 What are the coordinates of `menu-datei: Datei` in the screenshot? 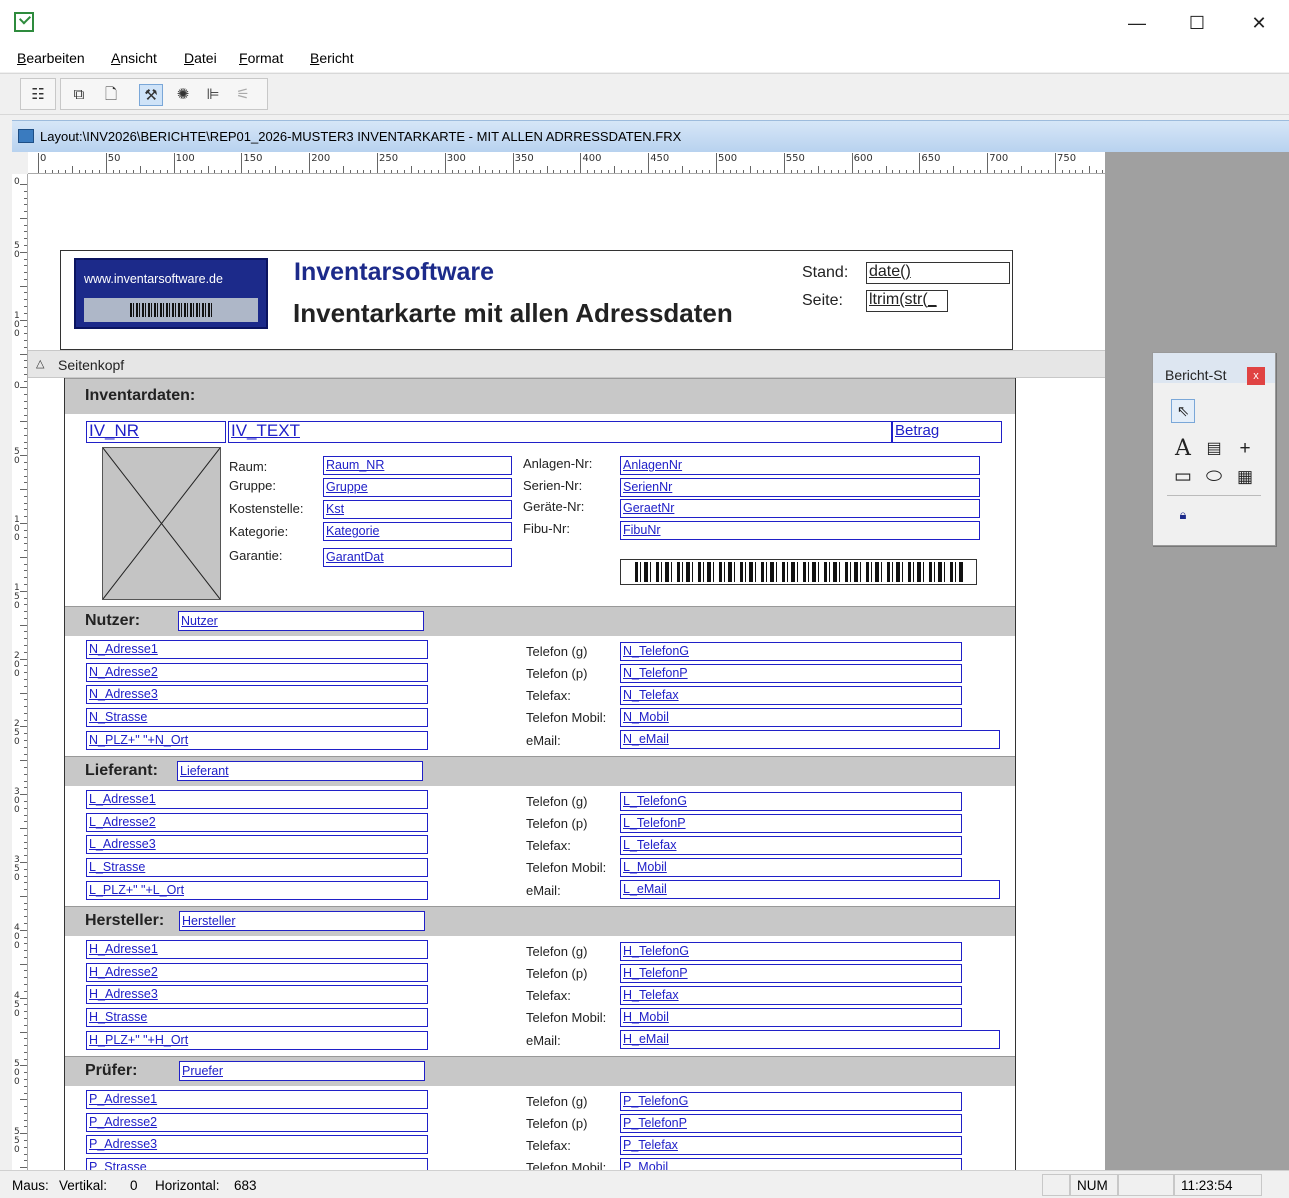 It's located at (200, 58).